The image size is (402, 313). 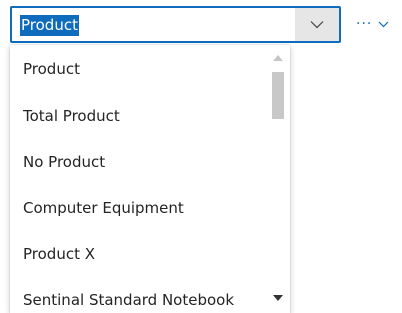 I want to click on combo-input-wrap: Product, so click(x=153, y=24).